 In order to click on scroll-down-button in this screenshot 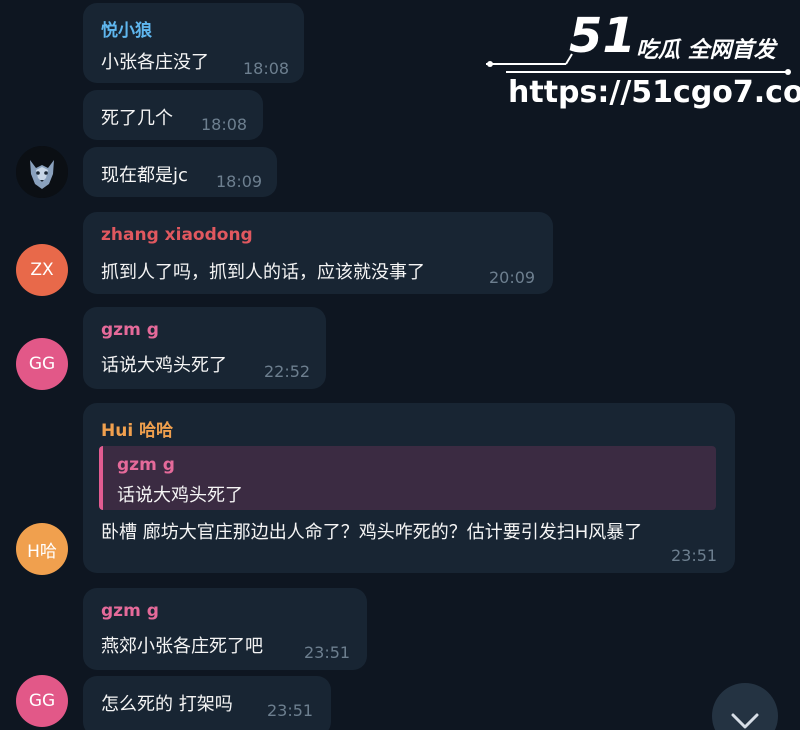, I will do `click(745, 706)`.